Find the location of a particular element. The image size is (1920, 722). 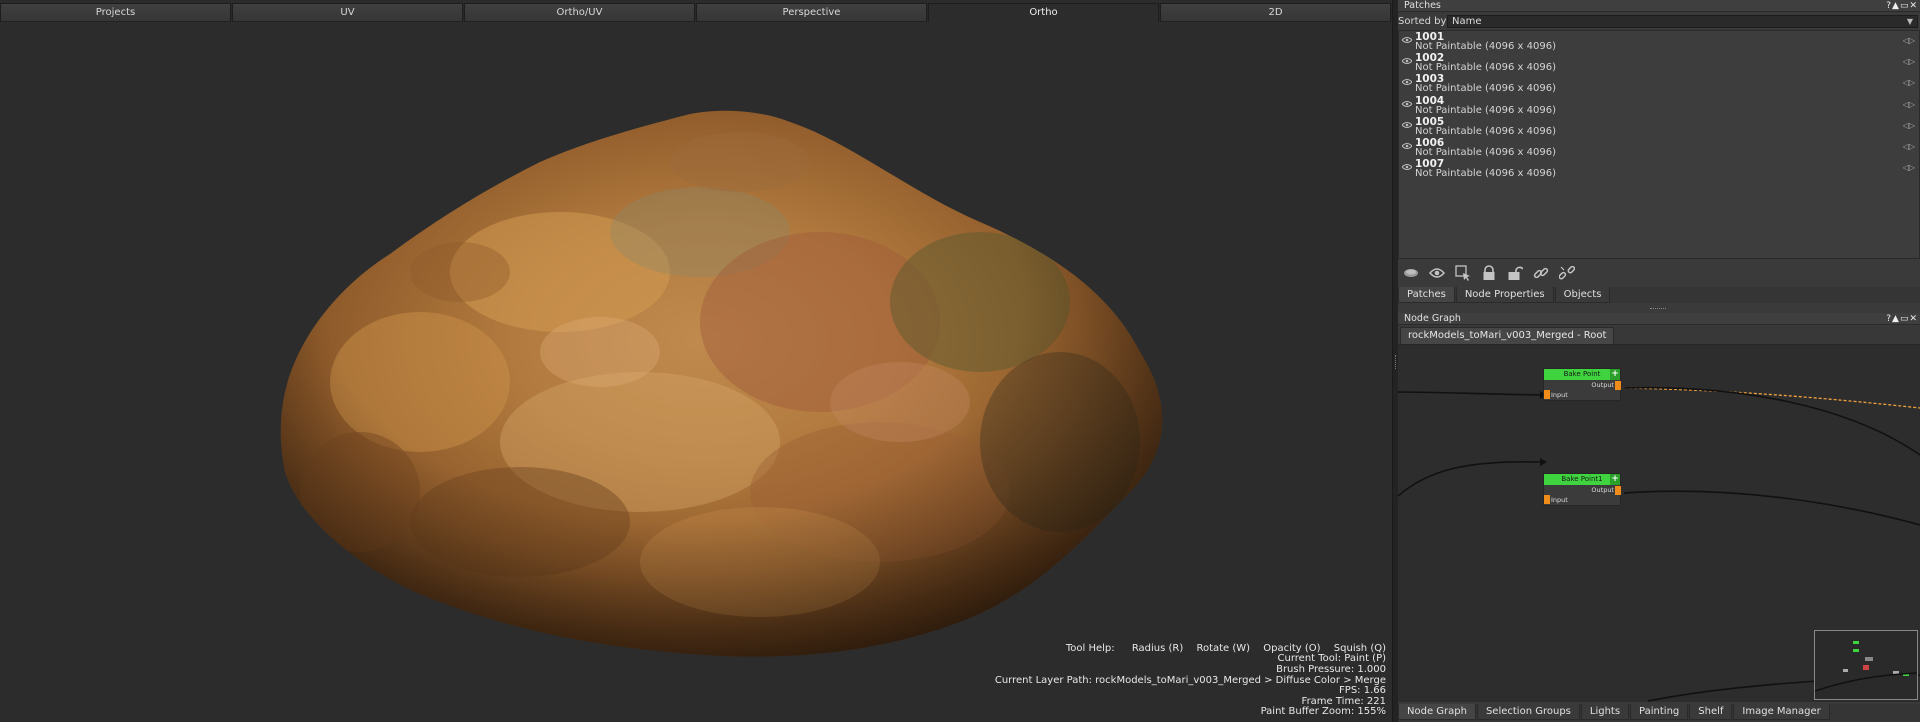

node-title: Bake Point is located at coordinates (1582, 374).